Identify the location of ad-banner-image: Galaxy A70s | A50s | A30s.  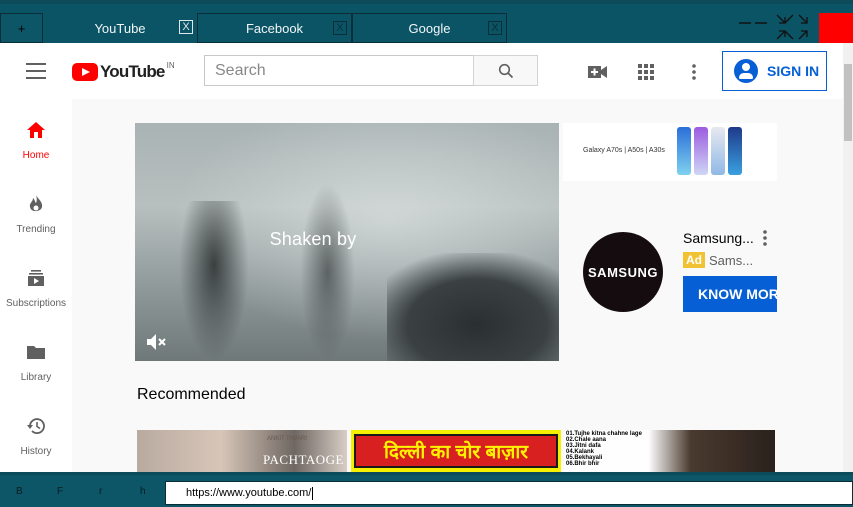
(670, 152).